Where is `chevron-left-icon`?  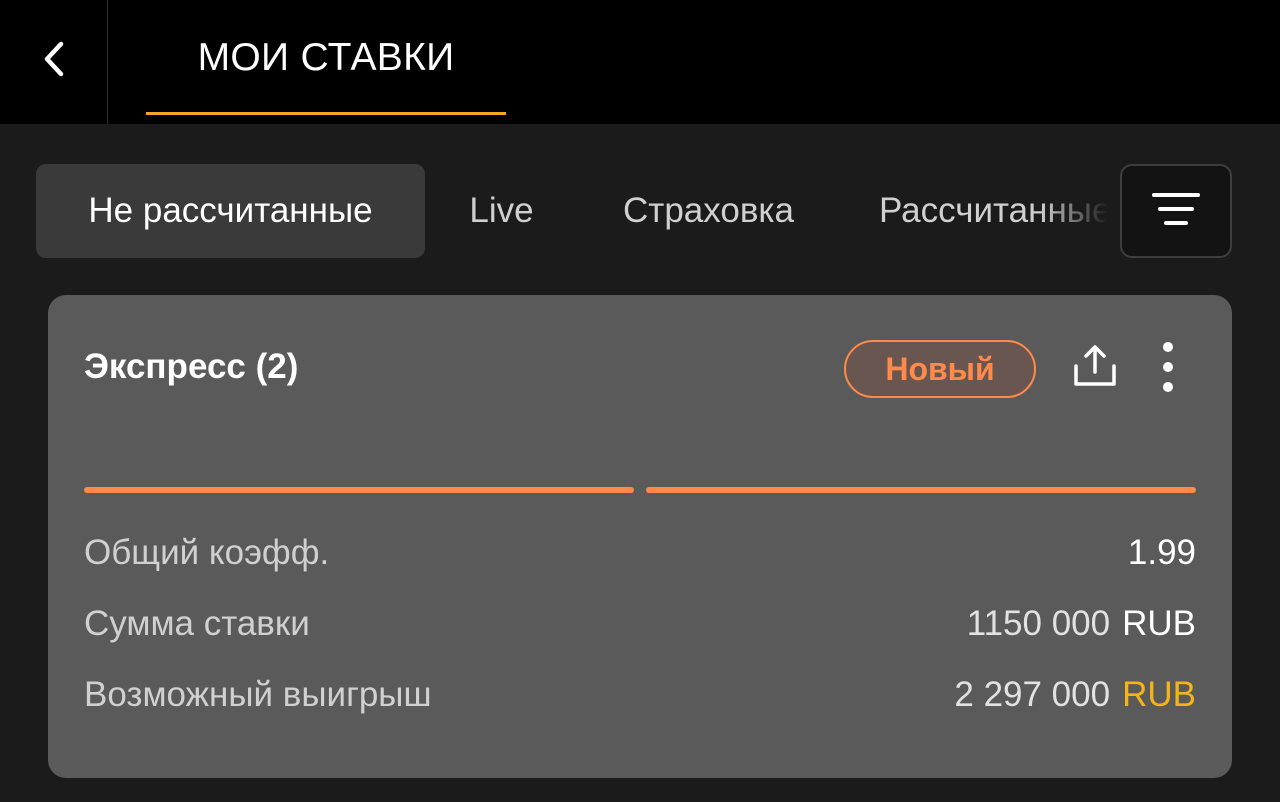
chevron-left-icon is located at coordinates (54, 62).